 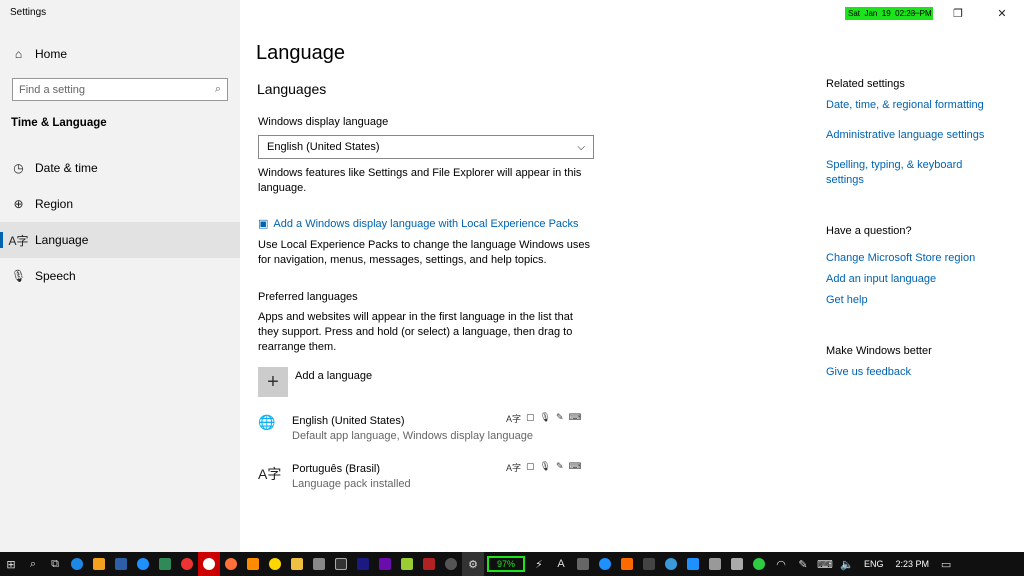 What do you see at coordinates (273, 382) in the screenshot?
I see `add-language-button: +` at bounding box center [273, 382].